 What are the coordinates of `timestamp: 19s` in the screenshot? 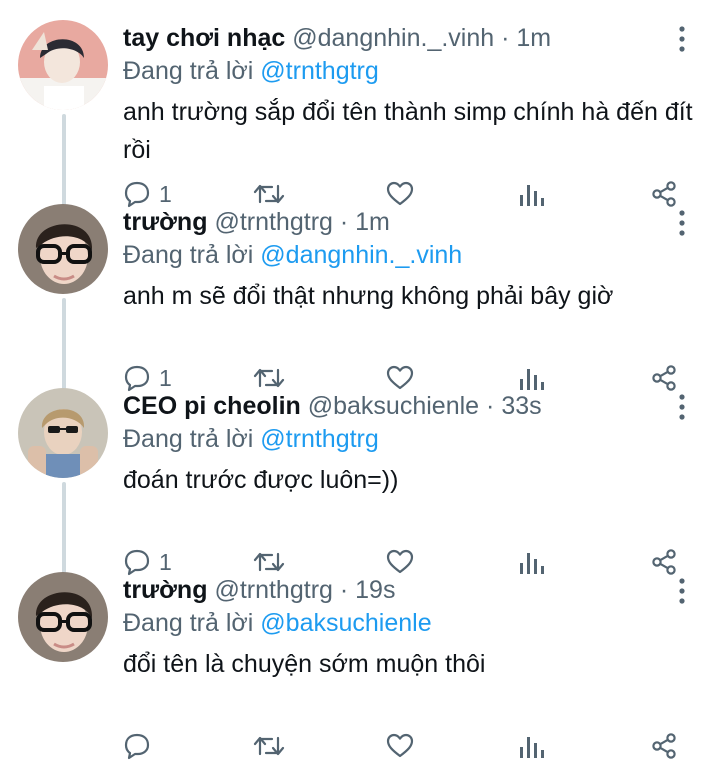 It's located at (375, 590).